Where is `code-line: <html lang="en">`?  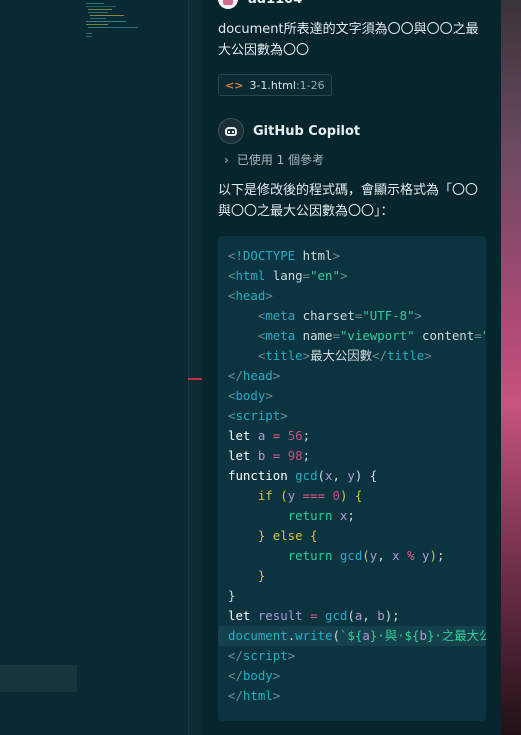
code-line: <html lang="en"> is located at coordinates (288, 275).